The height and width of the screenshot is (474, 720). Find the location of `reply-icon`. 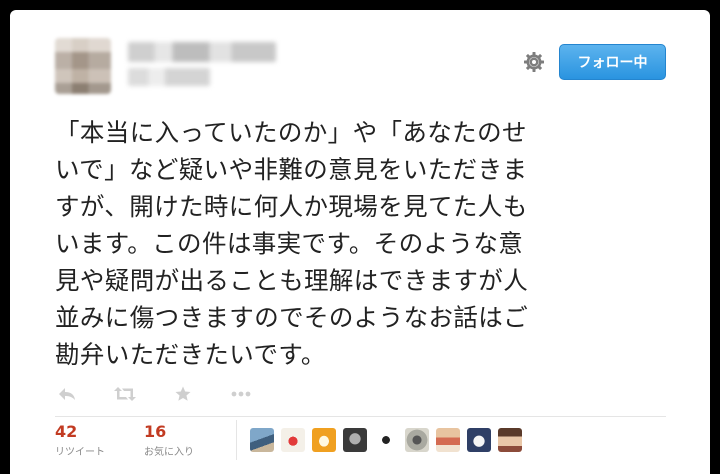

reply-icon is located at coordinates (67, 394).